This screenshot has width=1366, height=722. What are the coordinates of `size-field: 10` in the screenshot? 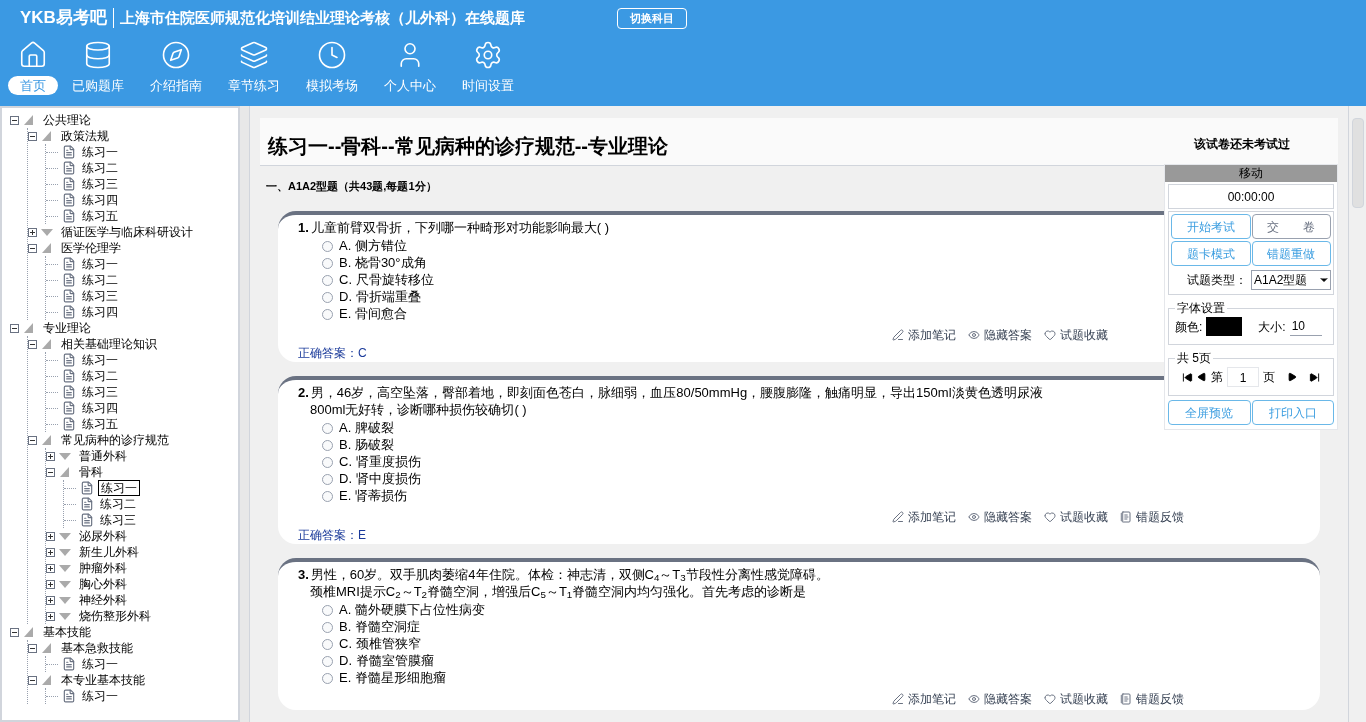 It's located at (1305, 326).